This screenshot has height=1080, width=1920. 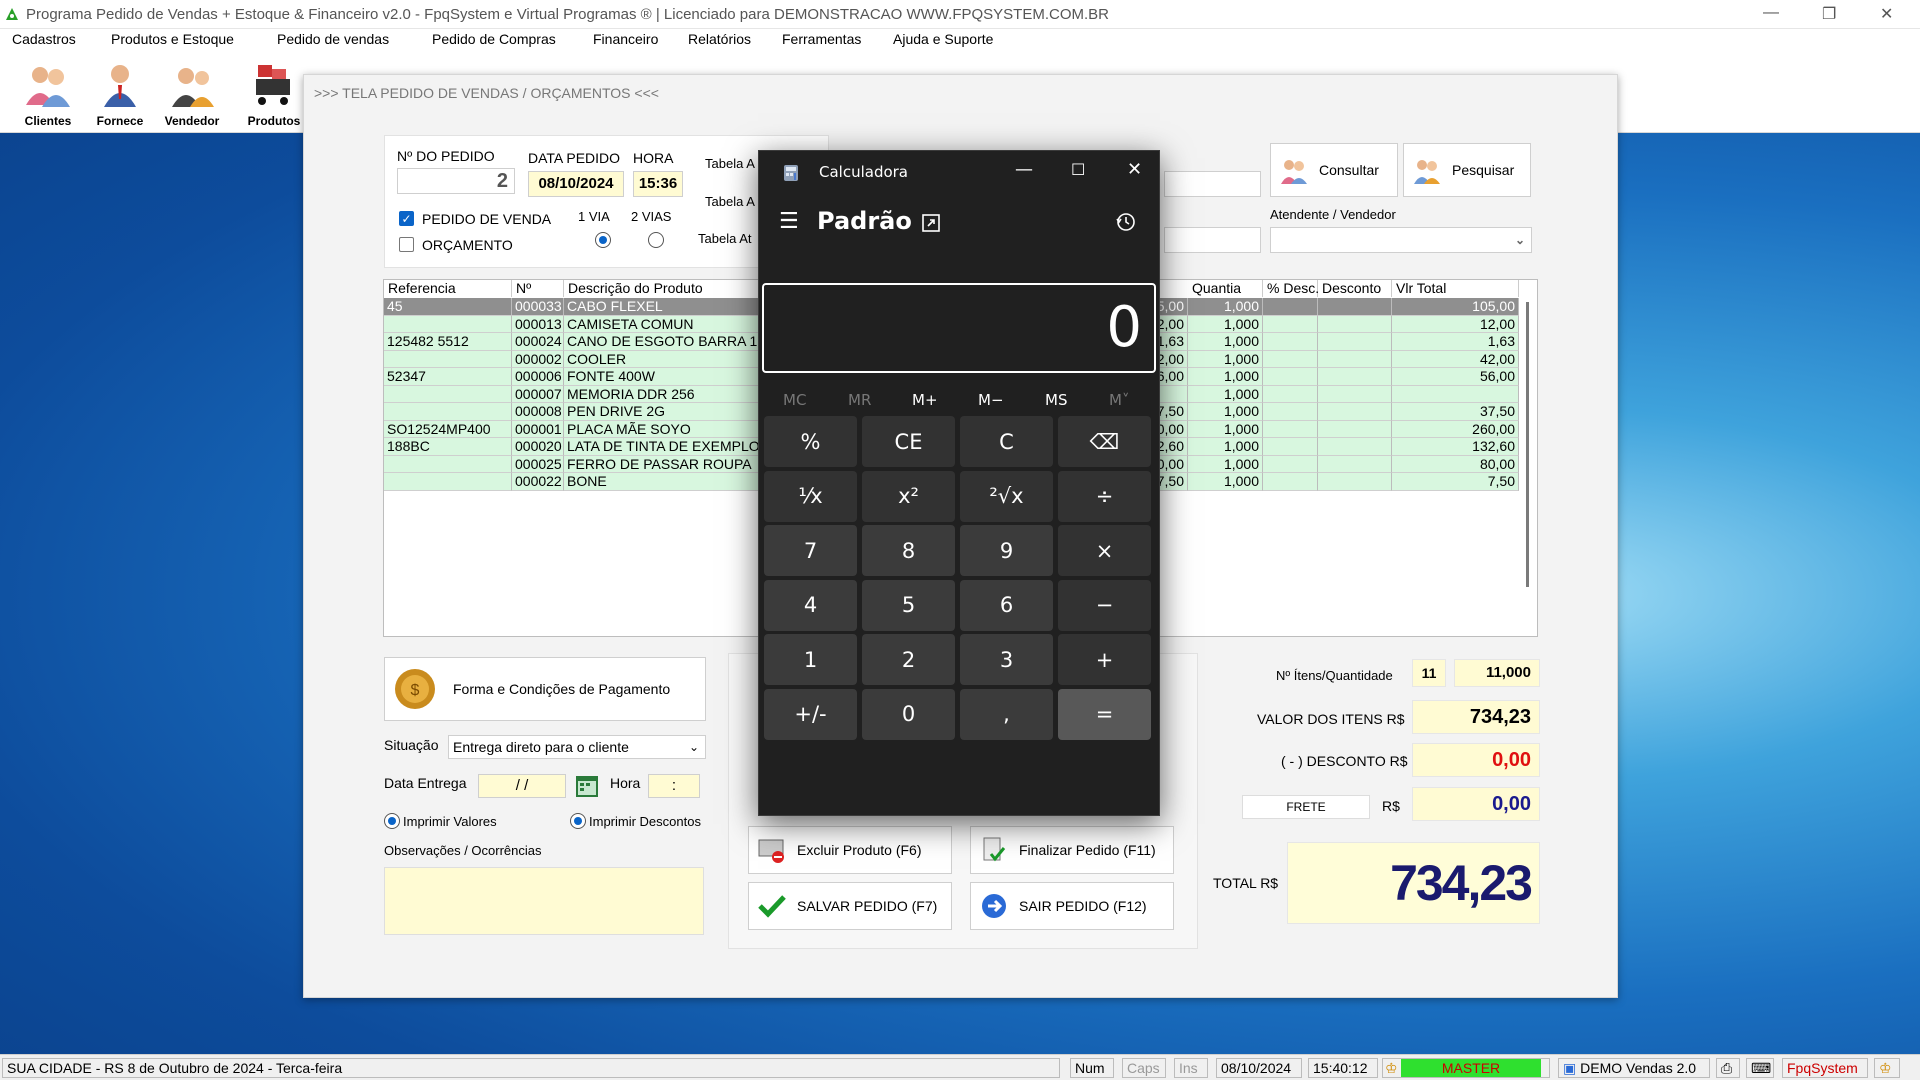 What do you see at coordinates (943, 39) in the screenshot?
I see `menu-ajuda-suporte: Ajuda e Suporte` at bounding box center [943, 39].